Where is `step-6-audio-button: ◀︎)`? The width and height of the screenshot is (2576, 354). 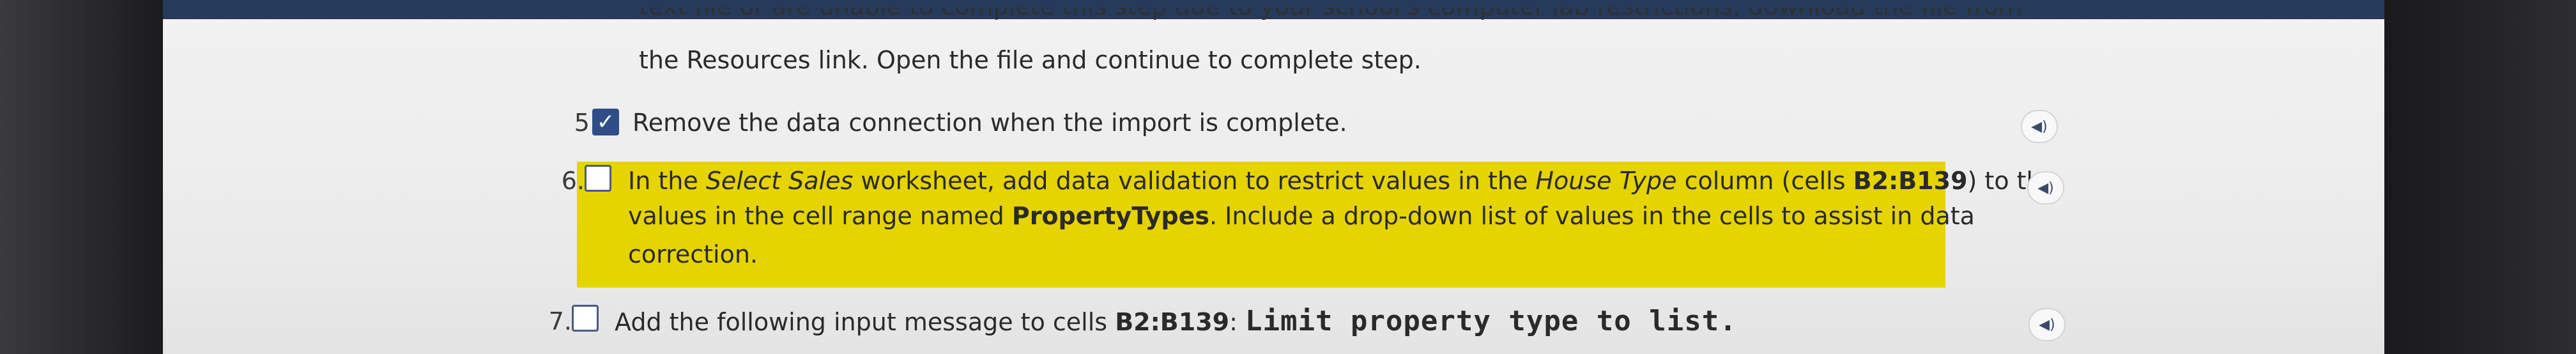
step-6-audio-button: ◀︎) is located at coordinates (2045, 187).